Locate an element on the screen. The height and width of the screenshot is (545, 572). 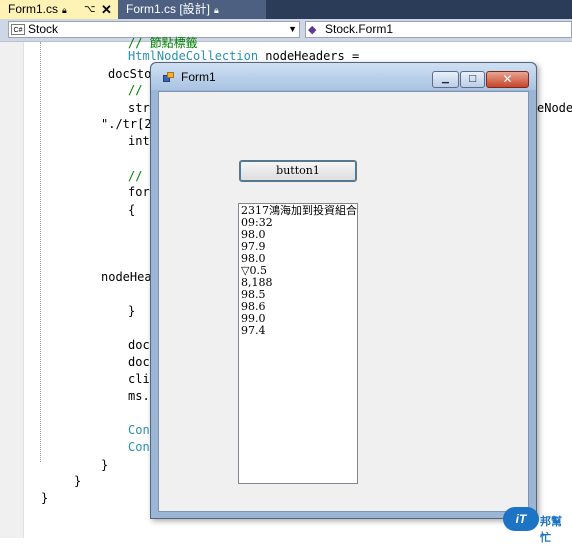
button1: button1 is located at coordinates (298, 171).